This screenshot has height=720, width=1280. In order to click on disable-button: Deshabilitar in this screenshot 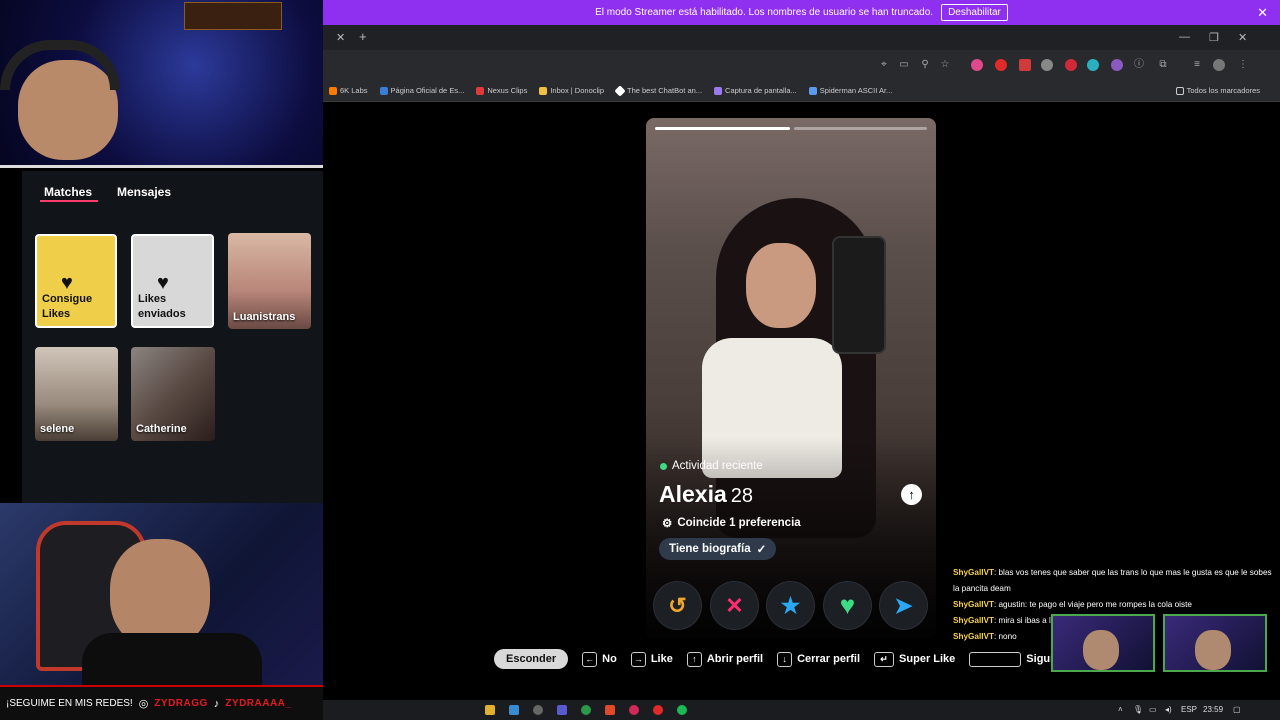, I will do `click(974, 12)`.